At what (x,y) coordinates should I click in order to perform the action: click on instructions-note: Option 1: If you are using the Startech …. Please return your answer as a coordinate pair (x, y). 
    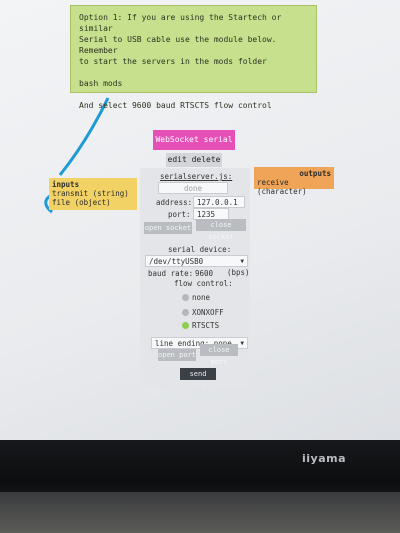
    Looking at the image, I should click on (193, 57).